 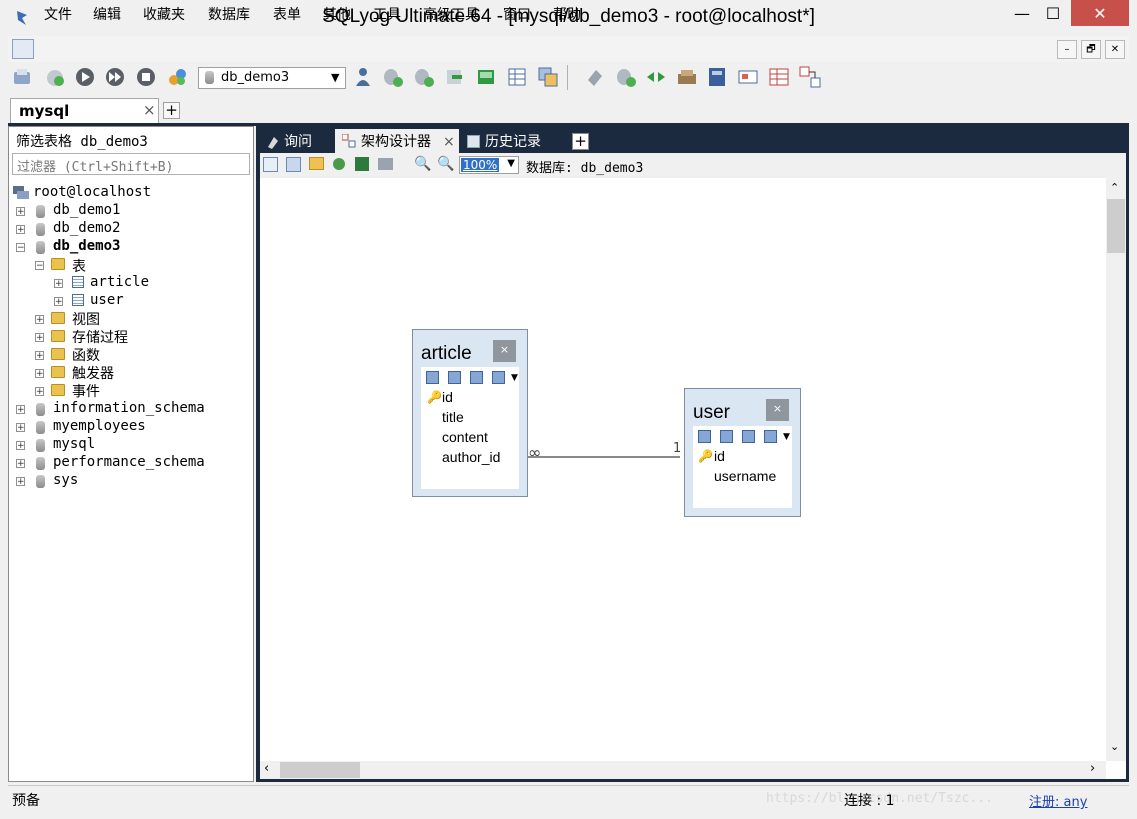 I want to click on migration-icon, so click(x=717, y=77).